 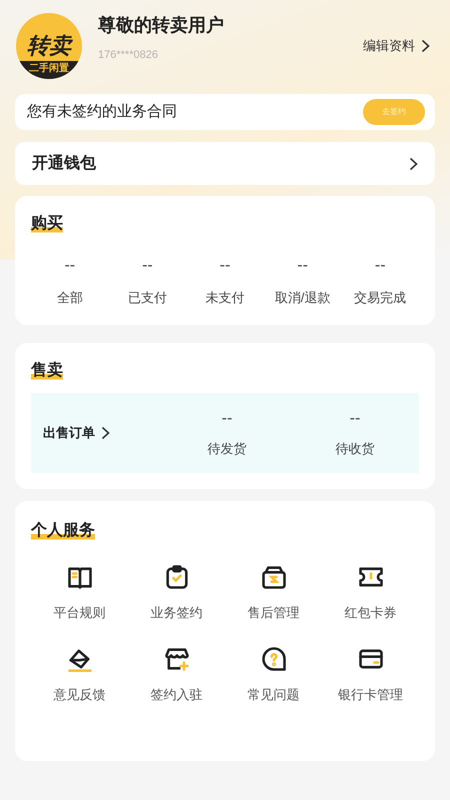 I want to click on order-status-link: 已支付, so click(x=147, y=298).